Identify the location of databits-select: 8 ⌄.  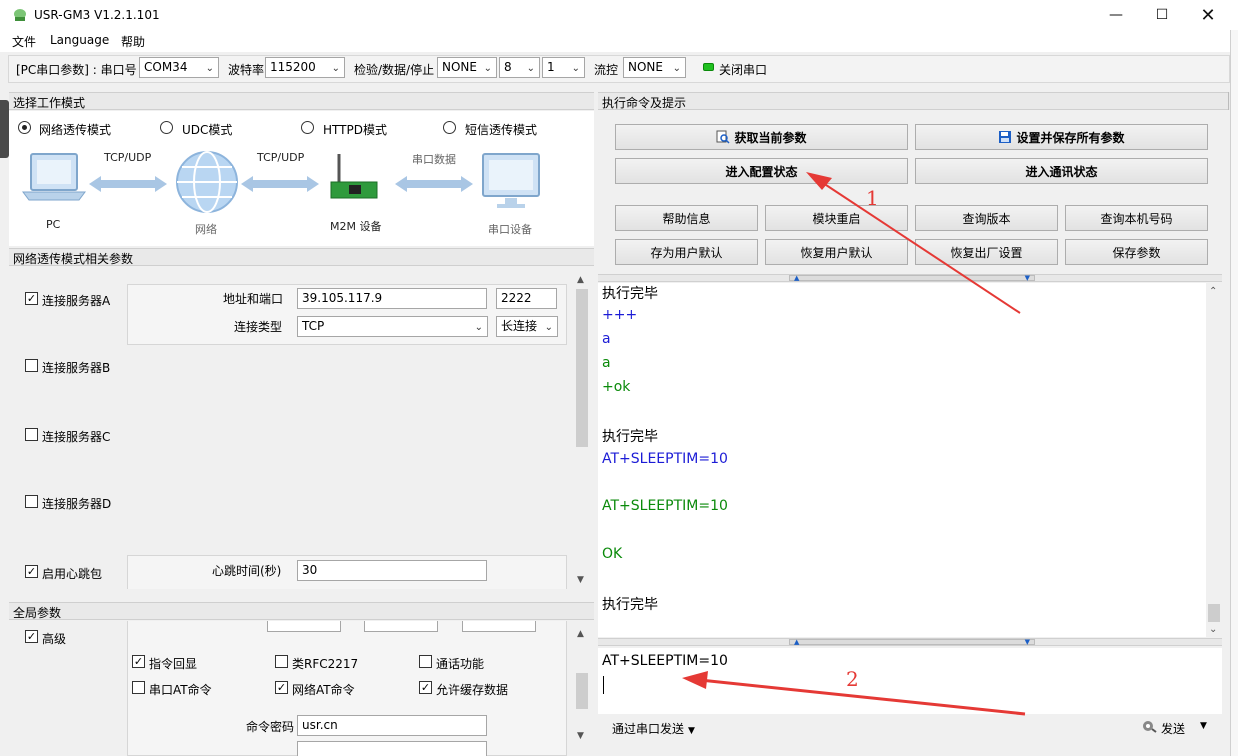
(519, 67).